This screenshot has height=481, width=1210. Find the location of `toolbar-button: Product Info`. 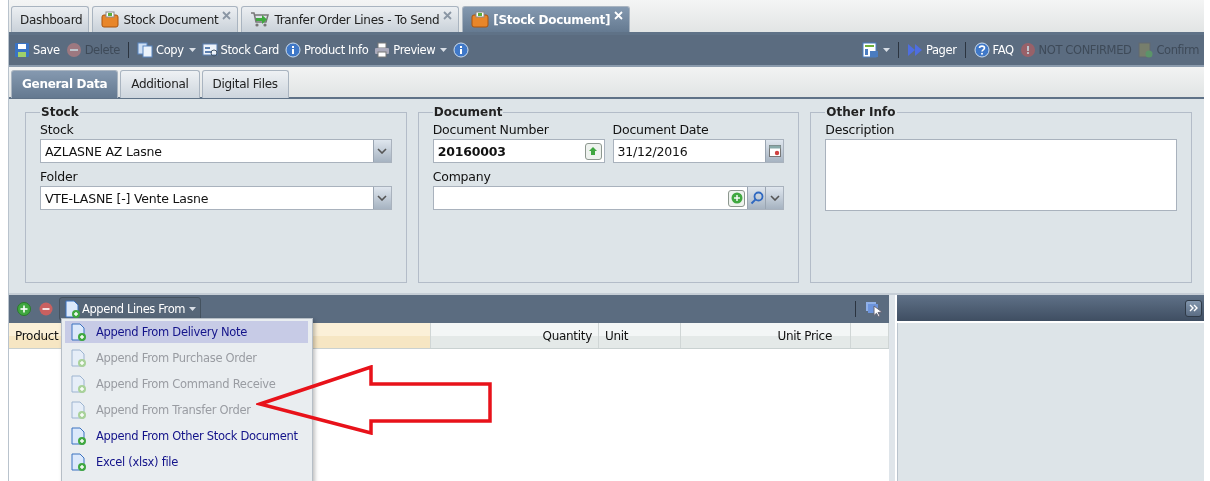

toolbar-button: Product Info is located at coordinates (327, 50).